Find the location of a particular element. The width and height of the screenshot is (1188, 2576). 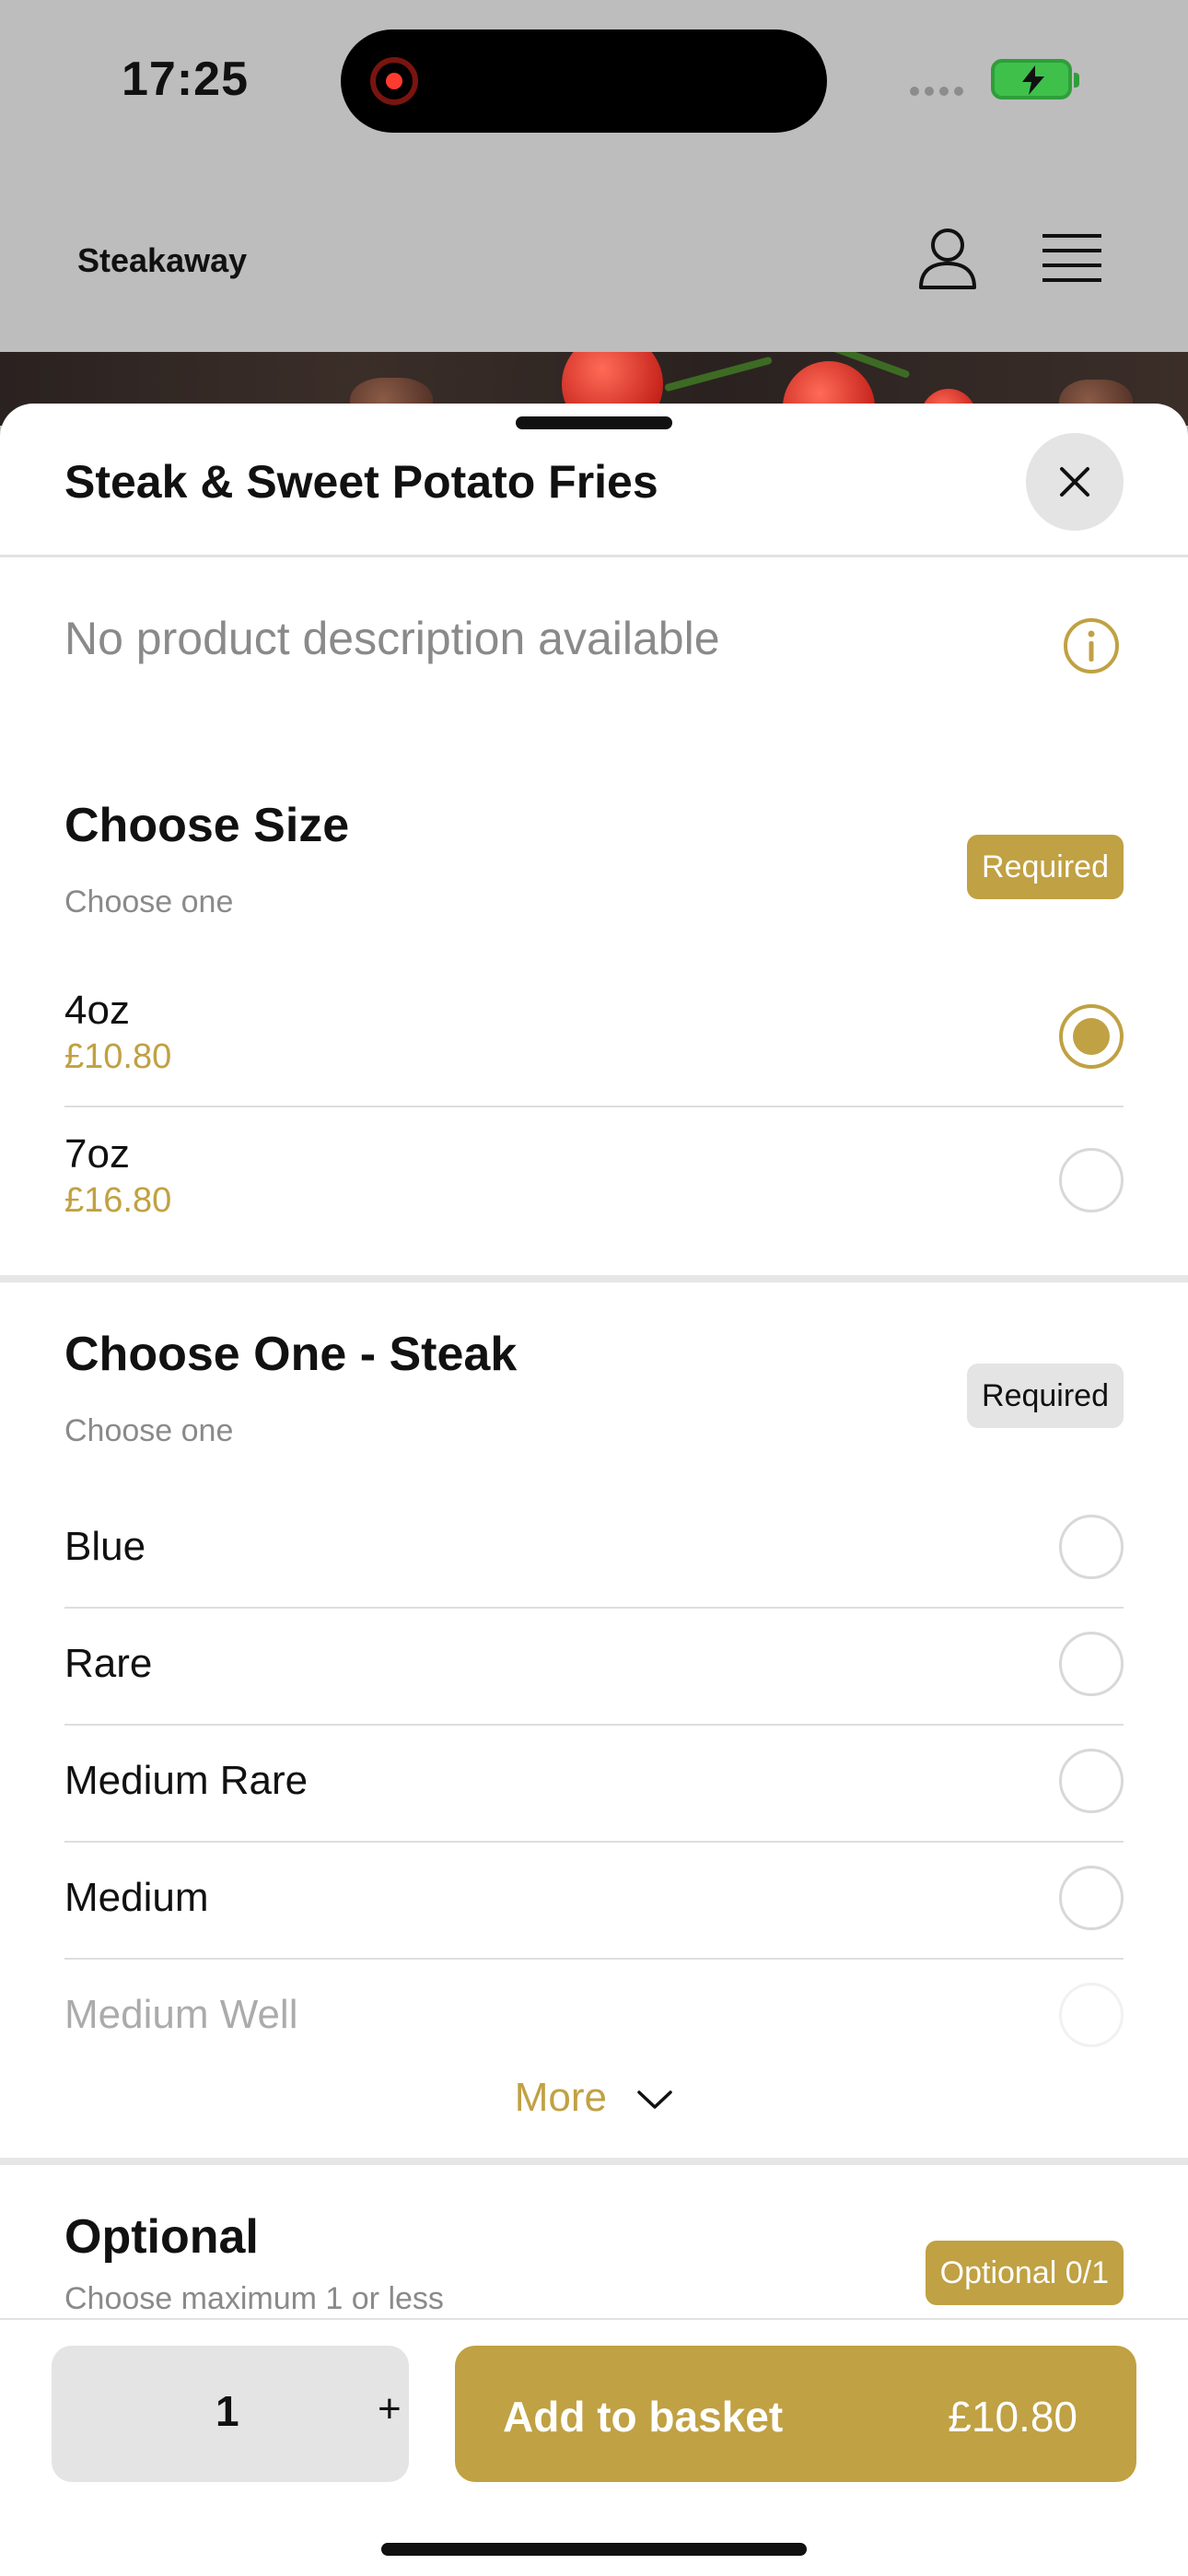

add-to-basket-label: Add to basket is located at coordinates (643, 2417).